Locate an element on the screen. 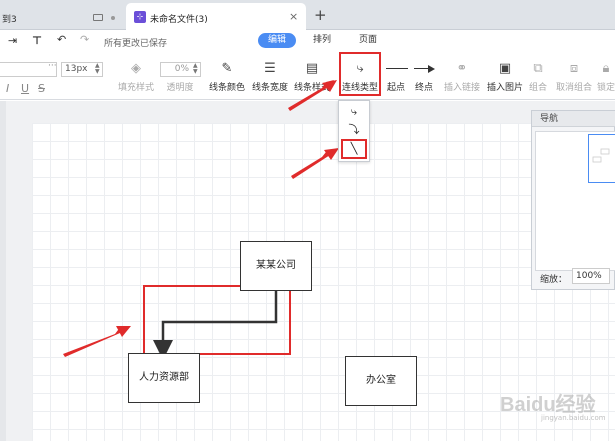  link-icon: ⚭ is located at coordinates (462, 68).